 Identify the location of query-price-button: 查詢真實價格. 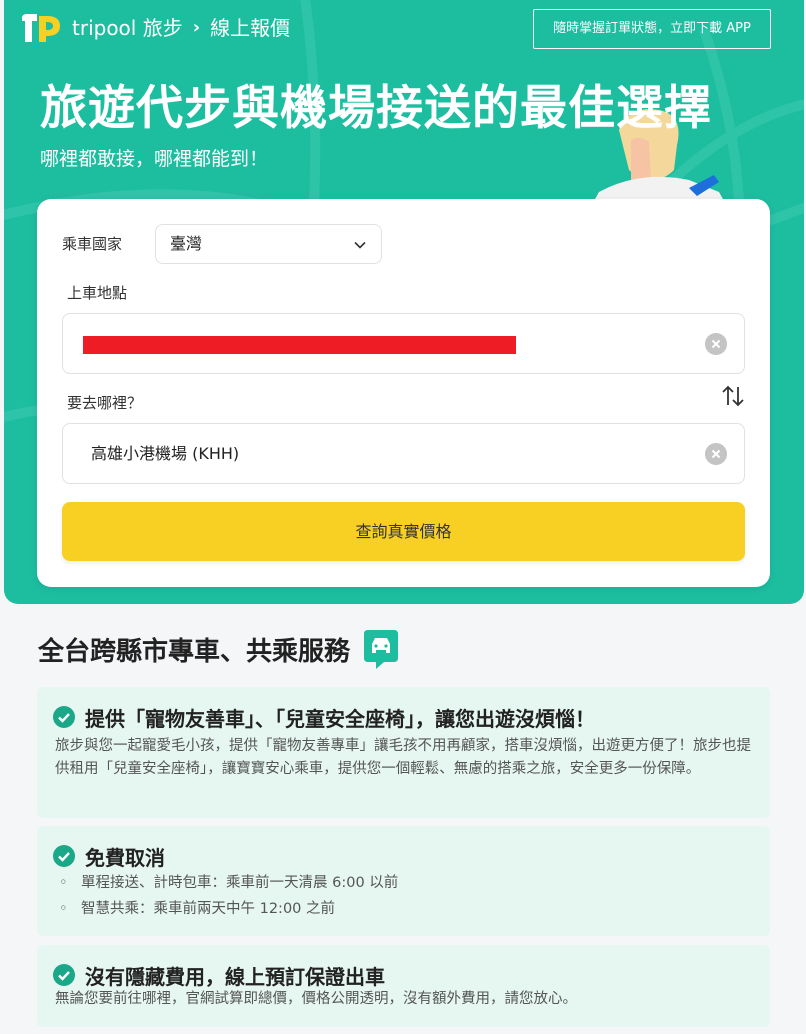
(403, 531).